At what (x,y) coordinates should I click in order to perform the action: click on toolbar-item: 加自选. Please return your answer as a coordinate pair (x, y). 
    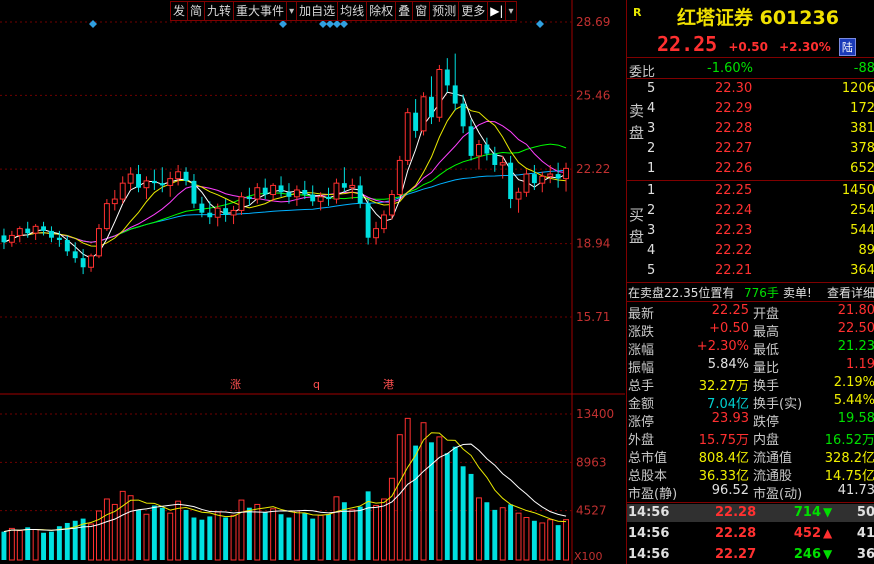
    Looking at the image, I should click on (318, 11).